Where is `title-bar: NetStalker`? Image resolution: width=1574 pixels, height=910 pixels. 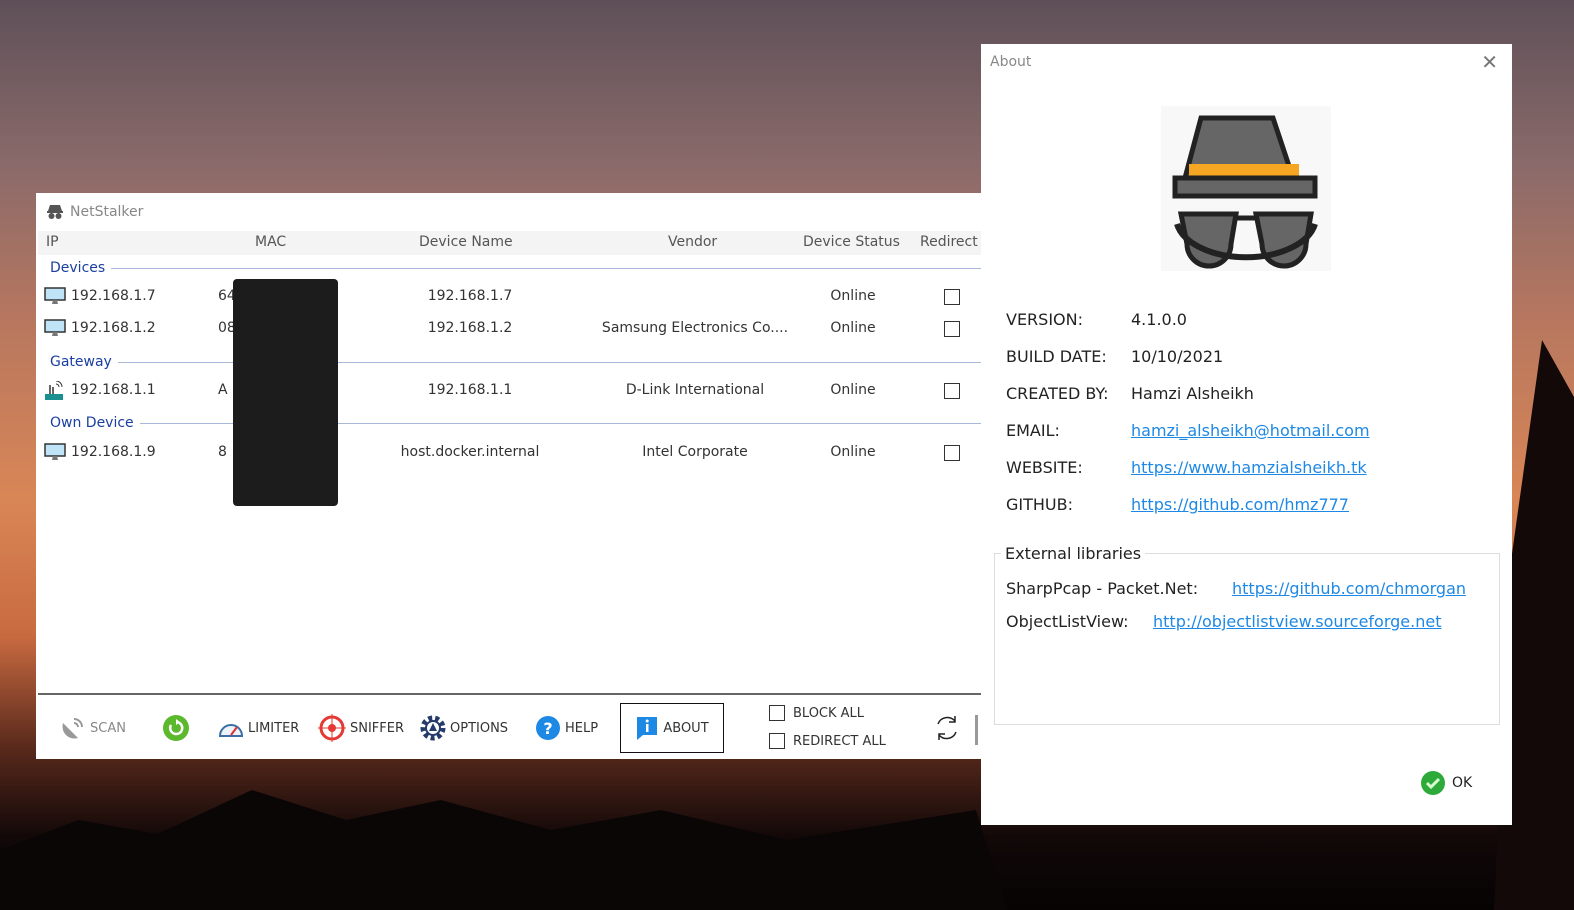 title-bar: NetStalker is located at coordinates (509, 212).